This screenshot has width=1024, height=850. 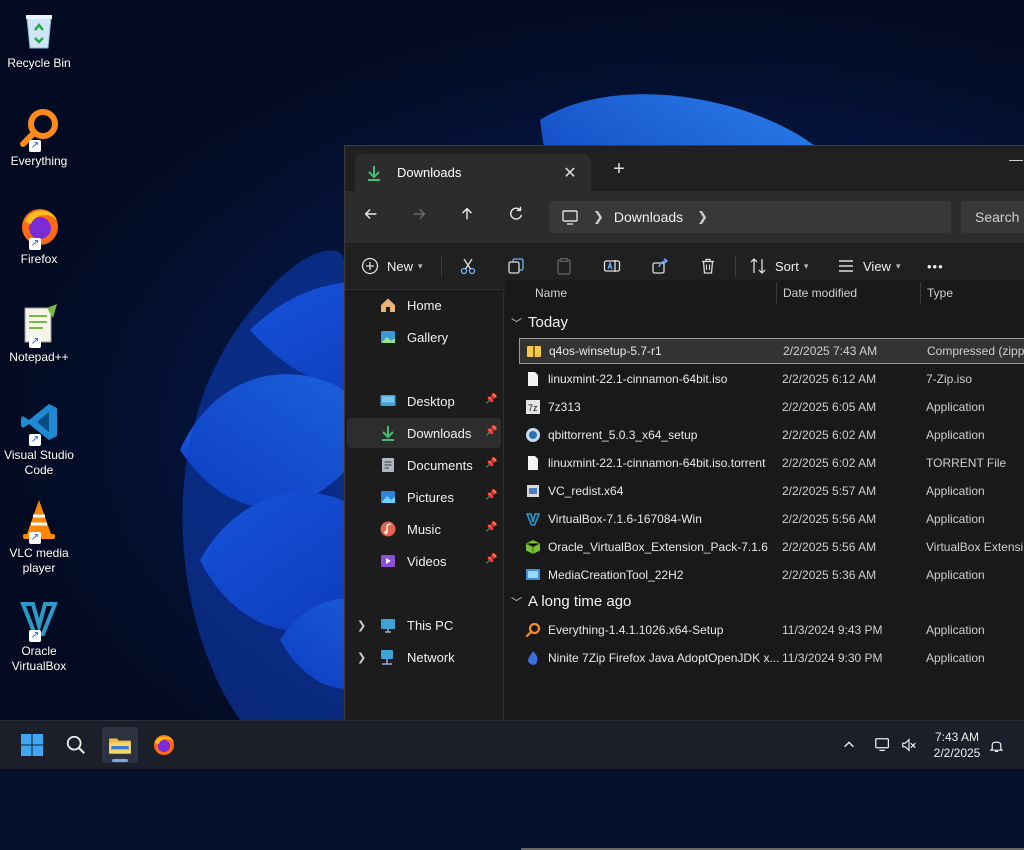 What do you see at coordinates (424, 529) in the screenshot?
I see `nav-item-music: Music 📌` at bounding box center [424, 529].